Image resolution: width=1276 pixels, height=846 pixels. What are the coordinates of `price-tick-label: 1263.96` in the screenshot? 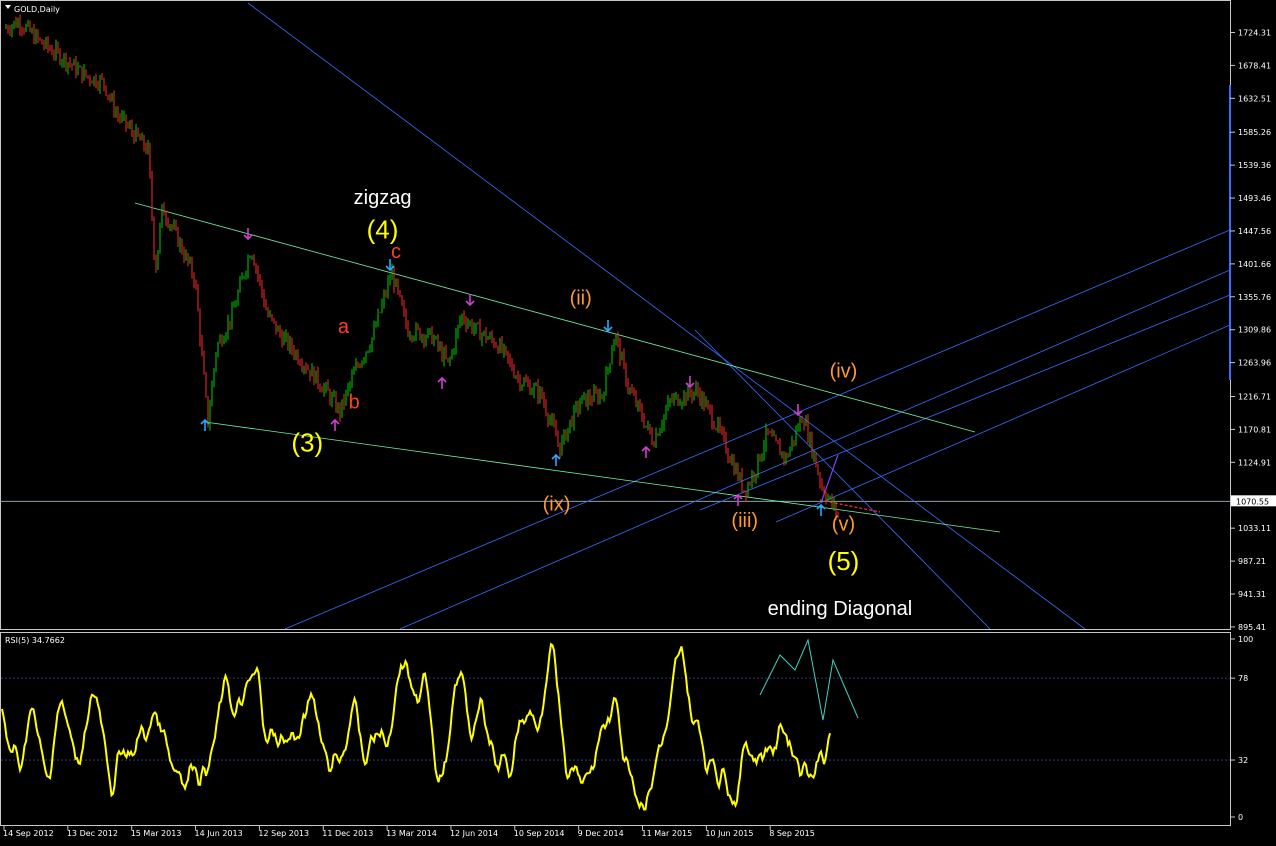 It's located at (1254, 363).